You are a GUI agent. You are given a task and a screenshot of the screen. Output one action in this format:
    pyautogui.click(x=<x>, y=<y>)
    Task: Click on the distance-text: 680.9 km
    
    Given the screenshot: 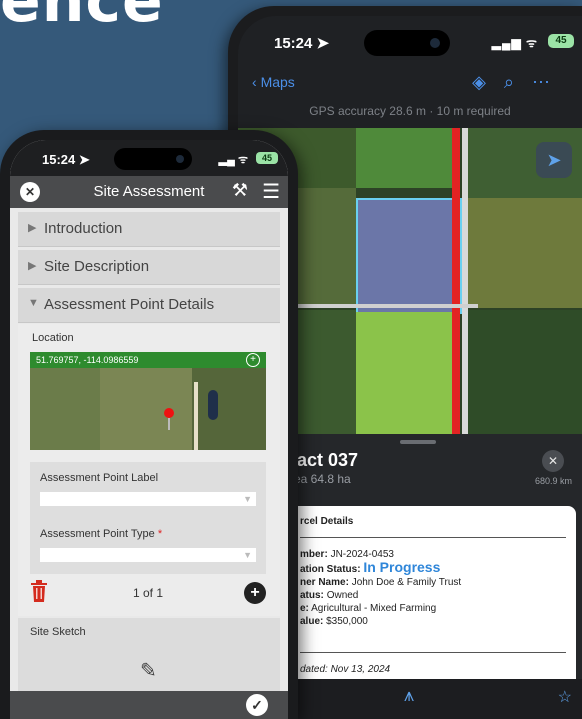 What is the action you would take?
    pyautogui.click(x=553, y=481)
    